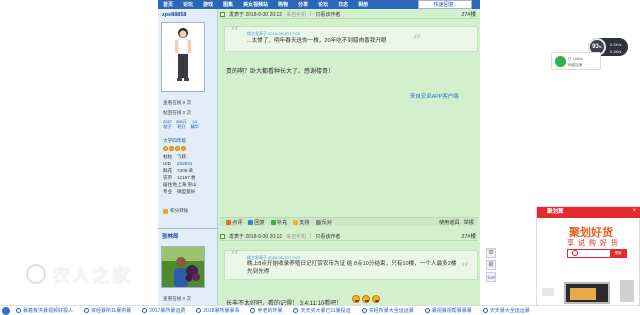 This screenshot has height=315, width=640. I want to click on wifi-line2: 网络加速, so click(575, 65).